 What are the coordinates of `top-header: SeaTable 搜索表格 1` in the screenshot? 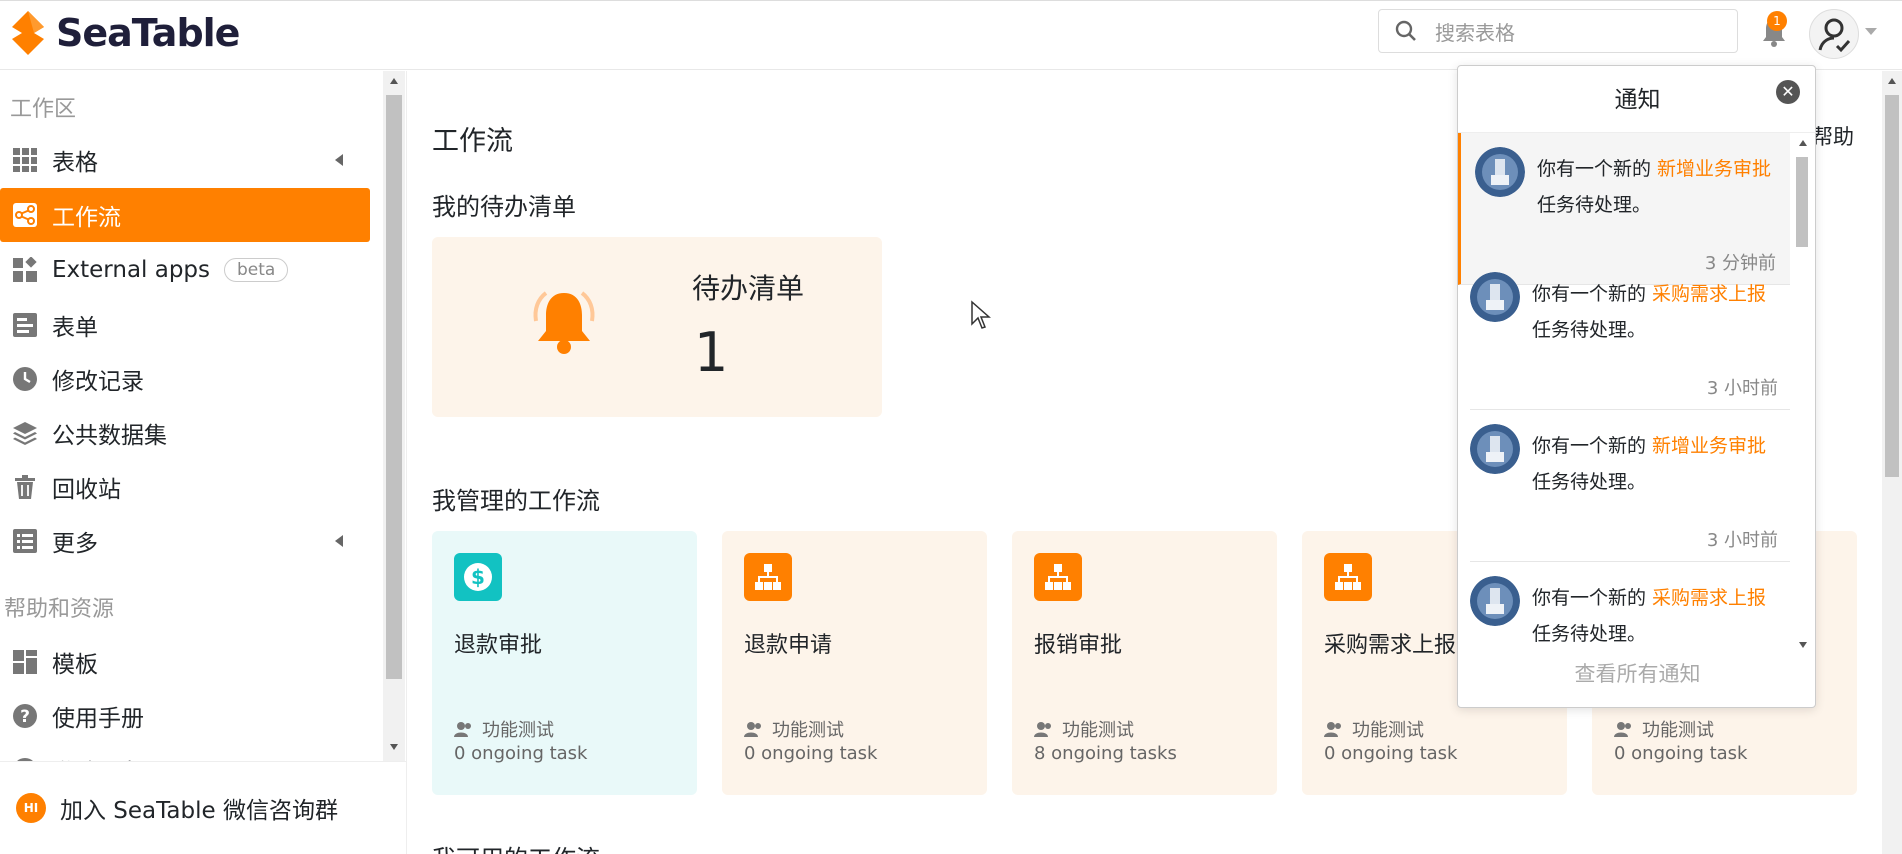 It's located at (951, 35).